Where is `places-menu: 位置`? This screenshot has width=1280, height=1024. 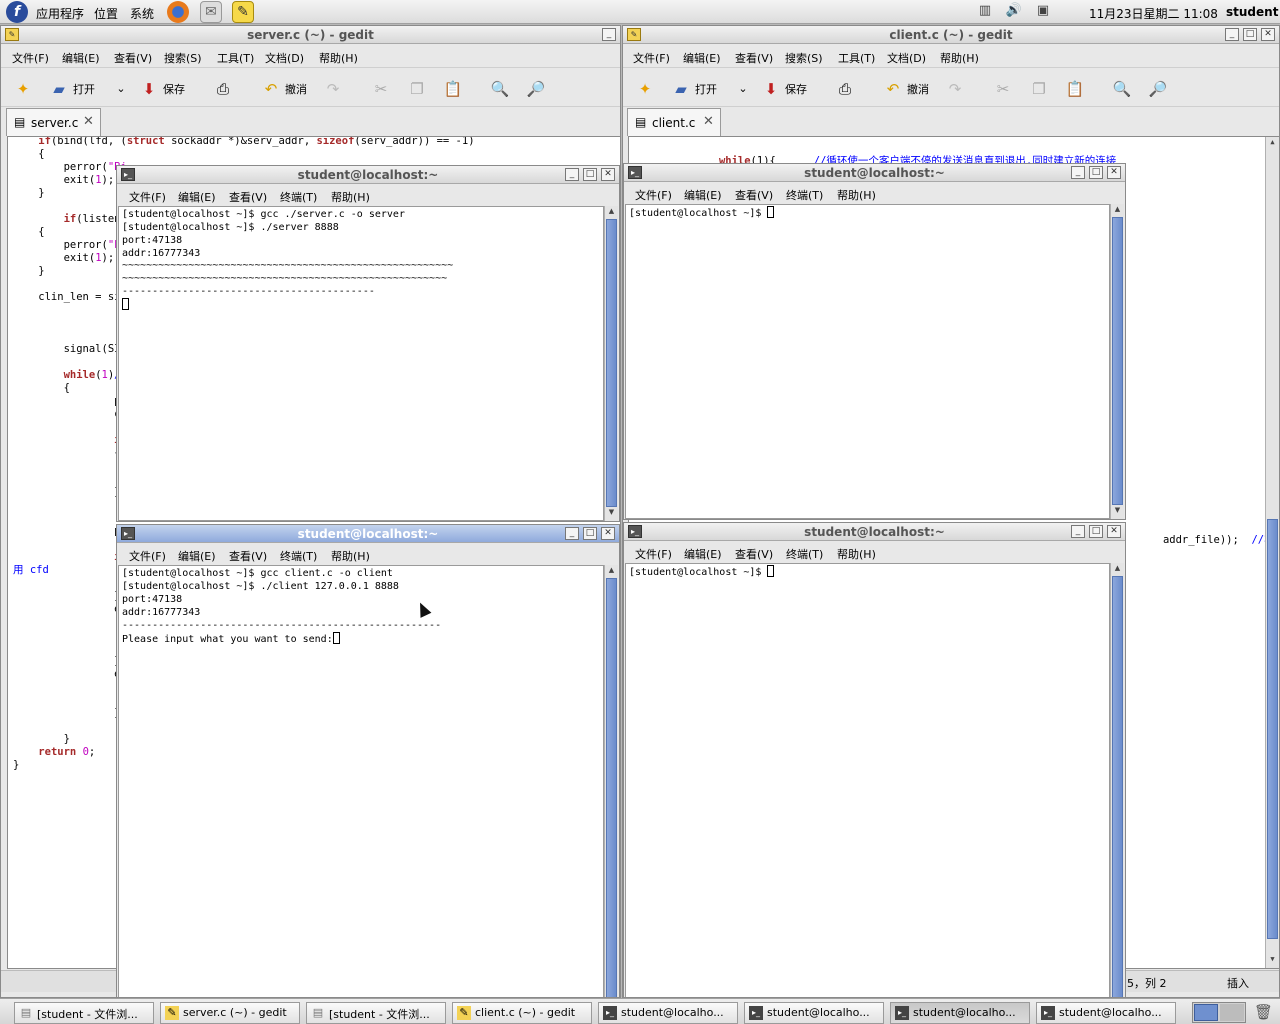
places-menu: 位置 is located at coordinates (106, 13).